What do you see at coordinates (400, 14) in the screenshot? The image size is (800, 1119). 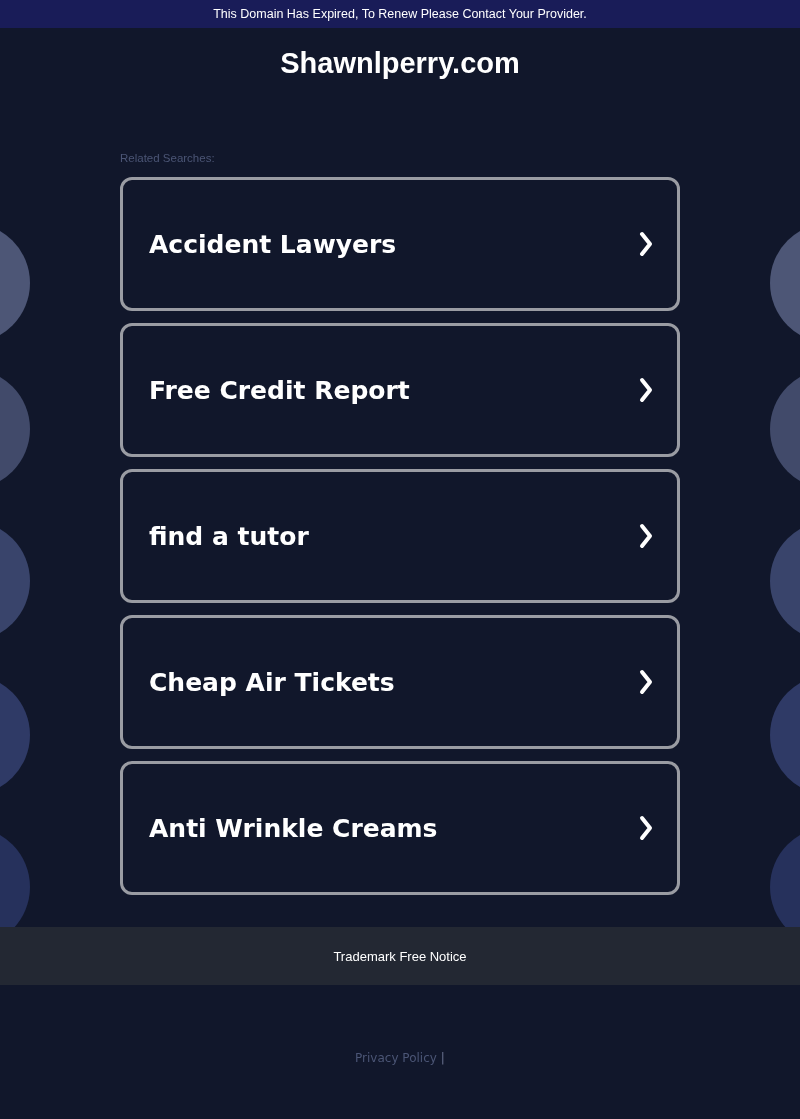 I see `expiry-banner: This Domain Has Expired, To Renew Please Contact Your Provider.` at bounding box center [400, 14].